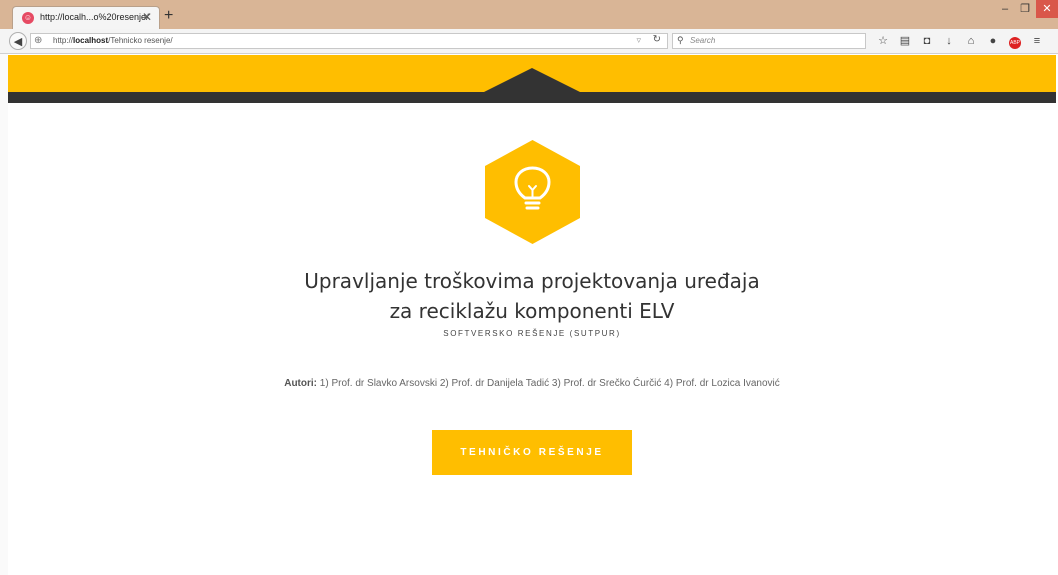 The width and height of the screenshot is (1058, 575). What do you see at coordinates (1015, 41) in the screenshot?
I see `adblock-icon: ABP` at bounding box center [1015, 41].